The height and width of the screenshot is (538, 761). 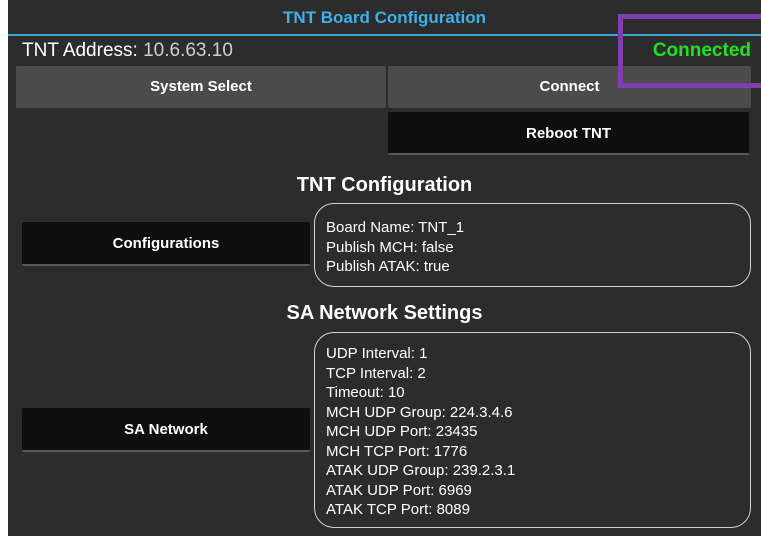 What do you see at coordinates (201, 87) in the screenshot?
I see `system-select-button: System Select` at bounding box center [201, 87].